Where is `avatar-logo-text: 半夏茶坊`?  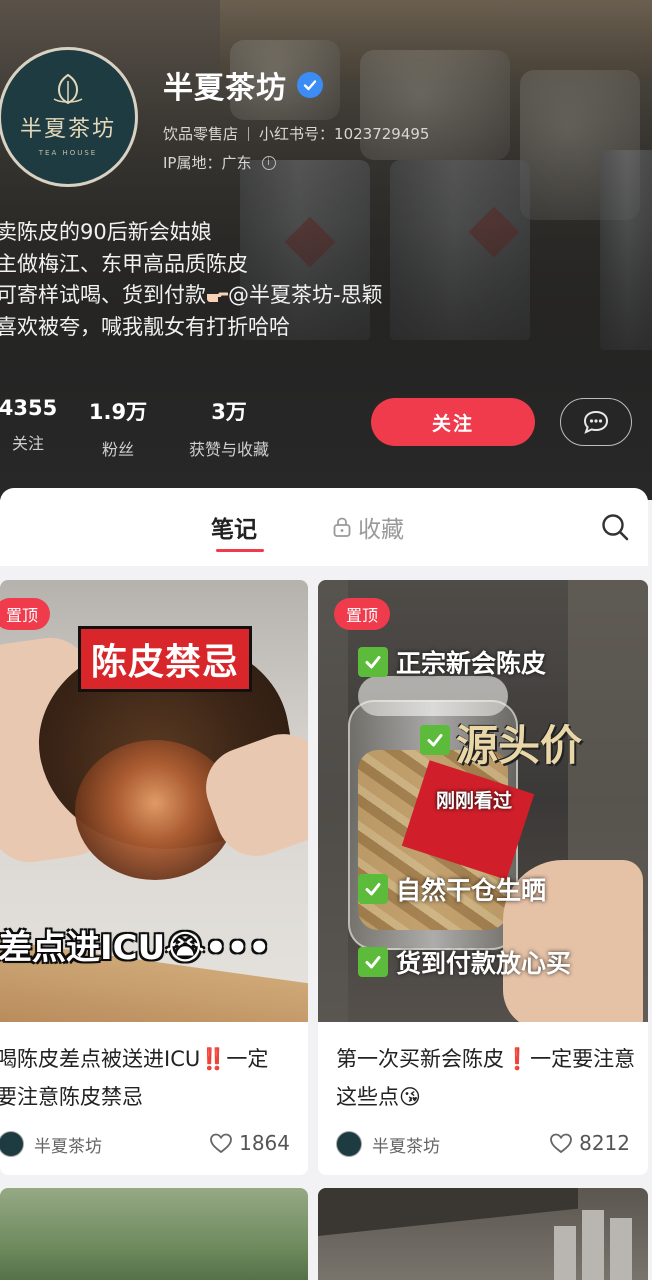 avatar-logo-text: 半夏茶坊 is located at coordinates (67, 129).